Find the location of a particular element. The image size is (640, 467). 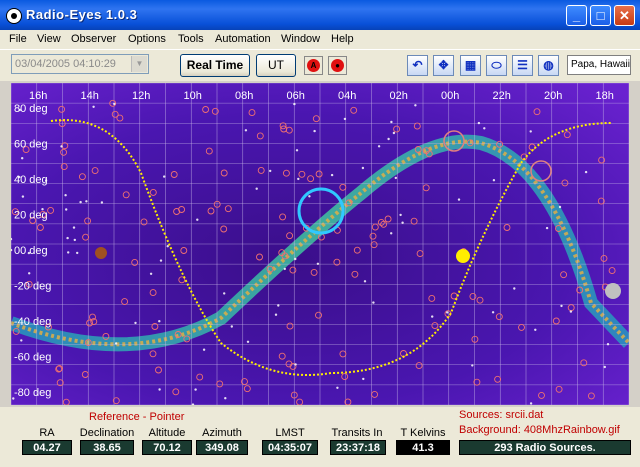

ra-value: 04.27 is located at coordinates (47, 447).